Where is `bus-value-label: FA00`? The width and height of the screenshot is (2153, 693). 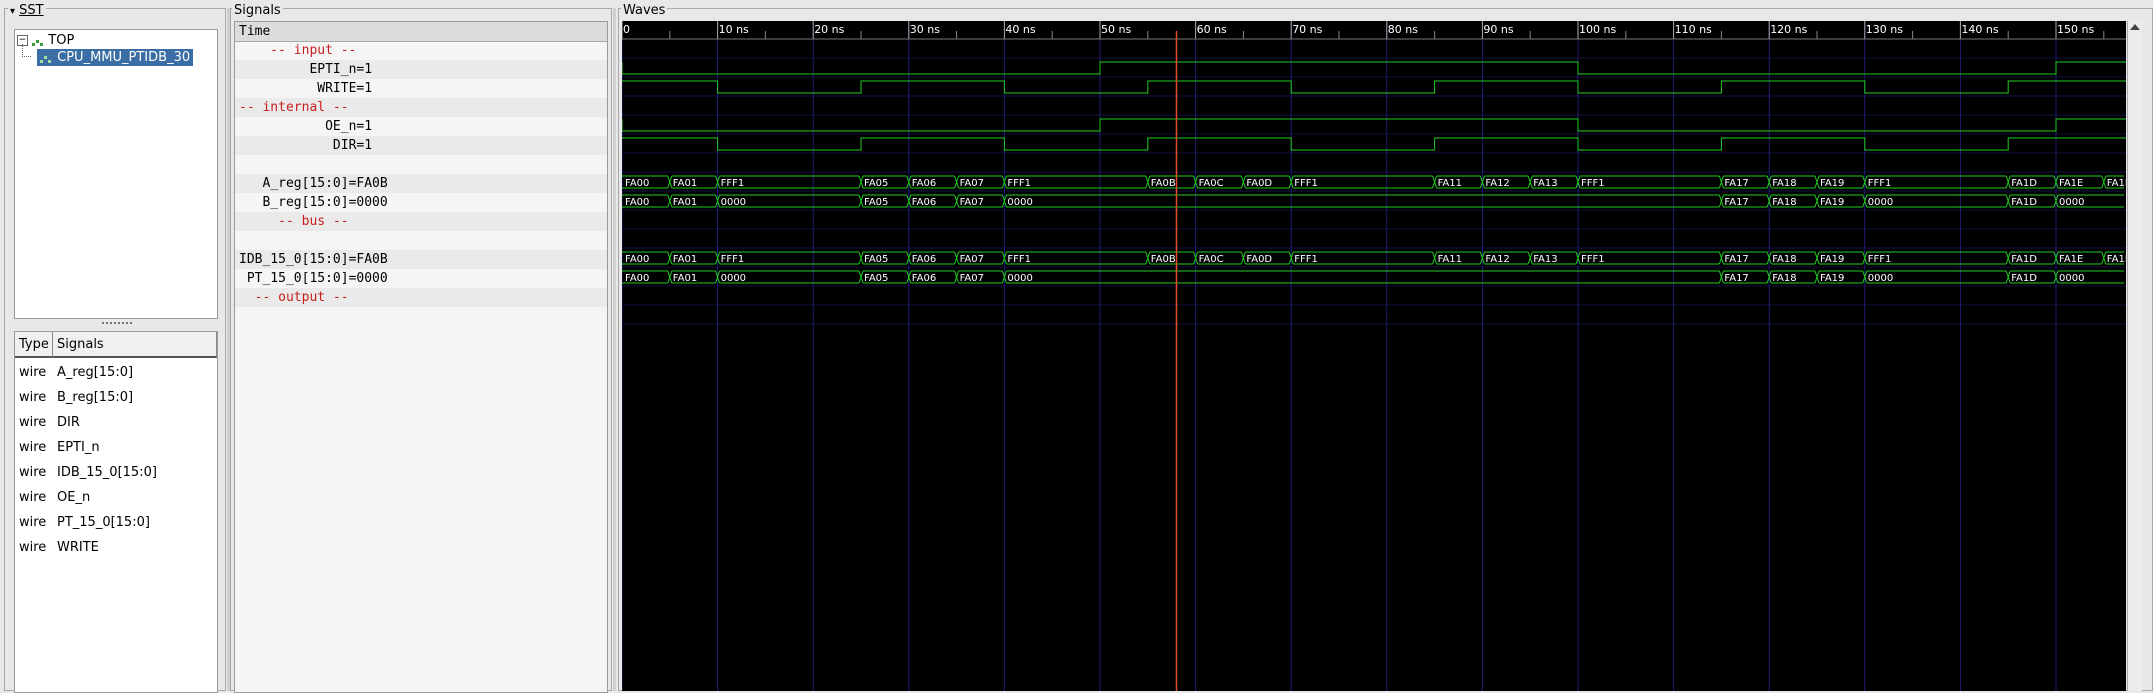 bus-value-label: FA00 is located at coordinates (637, 259).